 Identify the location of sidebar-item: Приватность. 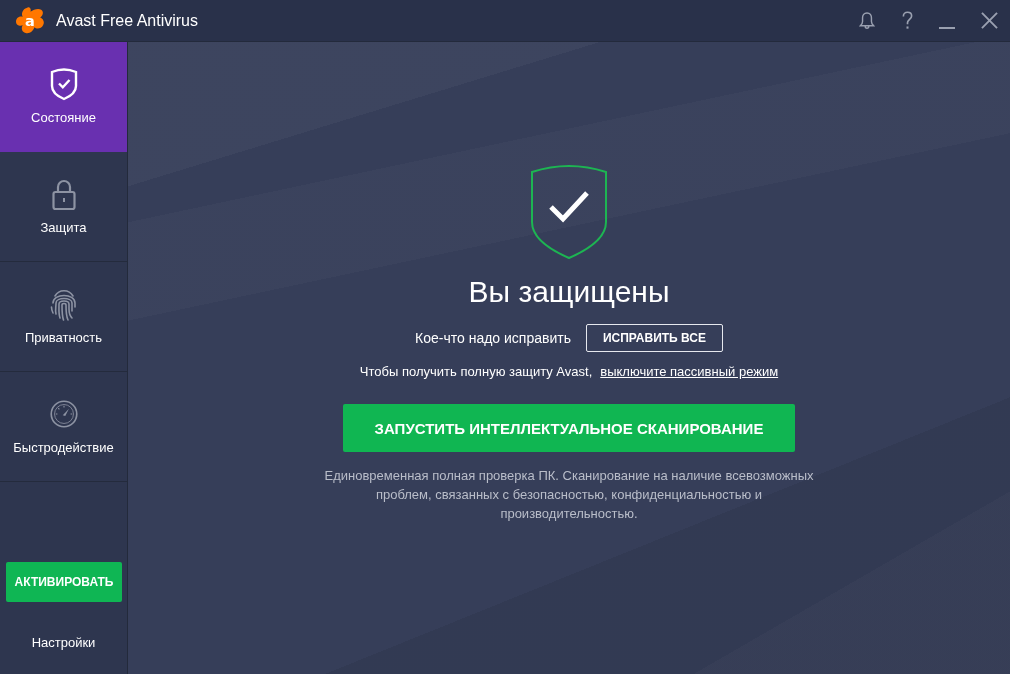
(63, 317).